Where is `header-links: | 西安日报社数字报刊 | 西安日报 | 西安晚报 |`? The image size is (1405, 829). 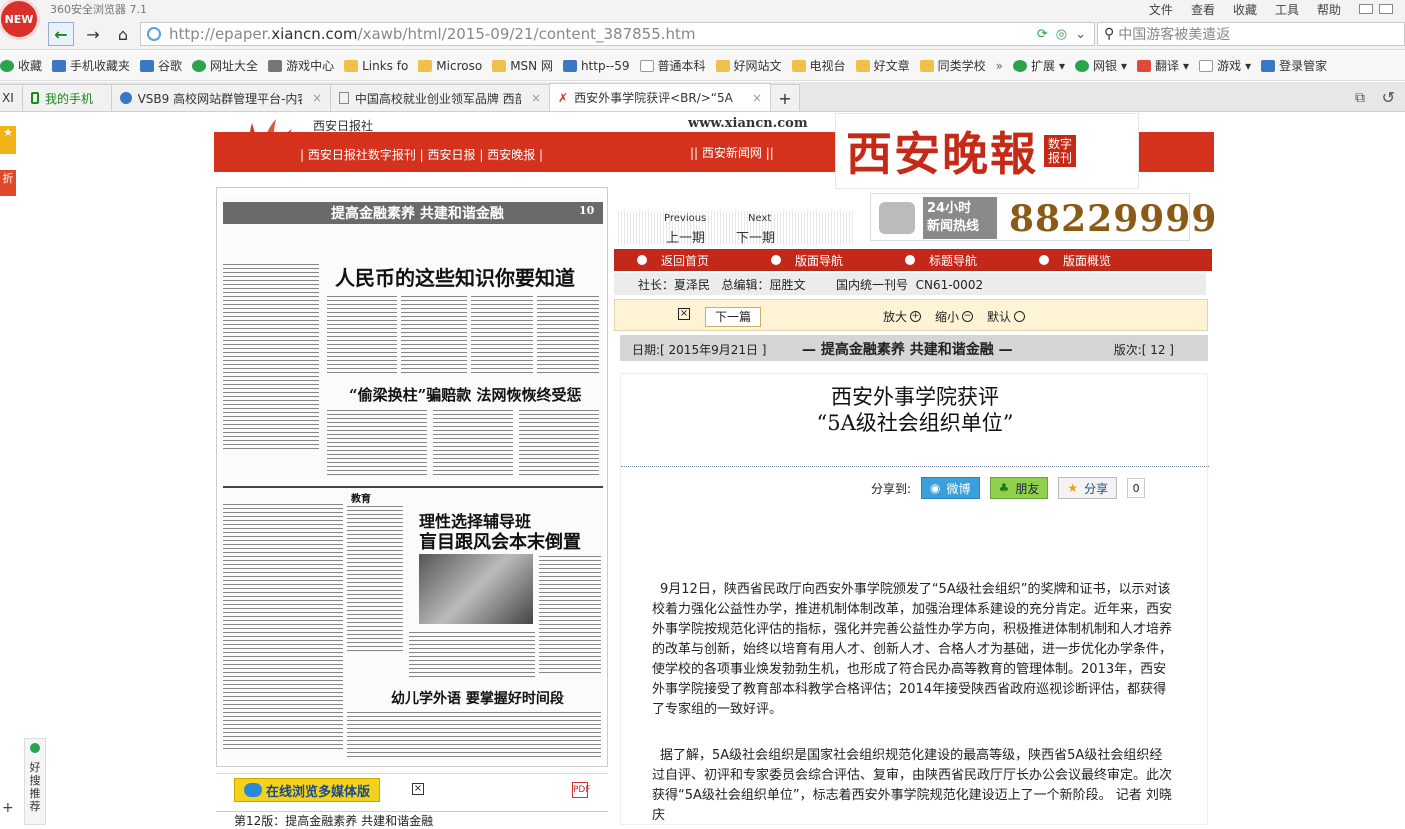
header-links: | 西安日报社数字报刊 | 西安日报 | 西安晚报 | is located at coordinates (421, 154).